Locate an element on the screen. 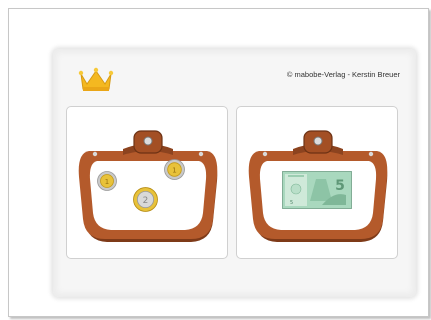  copyright-credit: © mabobe-Verlag - Kerstin Breuer is located at coordinates (343, 74).